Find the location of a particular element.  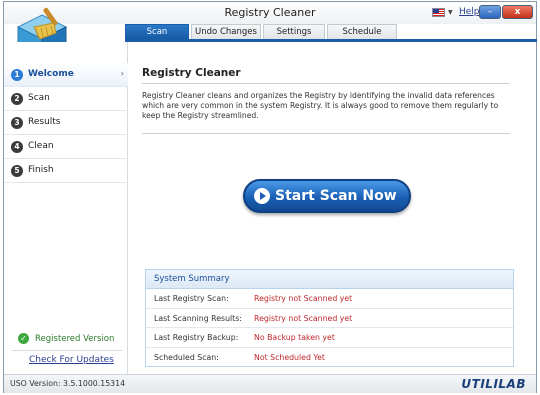

sidebar-item-label: Welcome is located at coordinates (51, 74).